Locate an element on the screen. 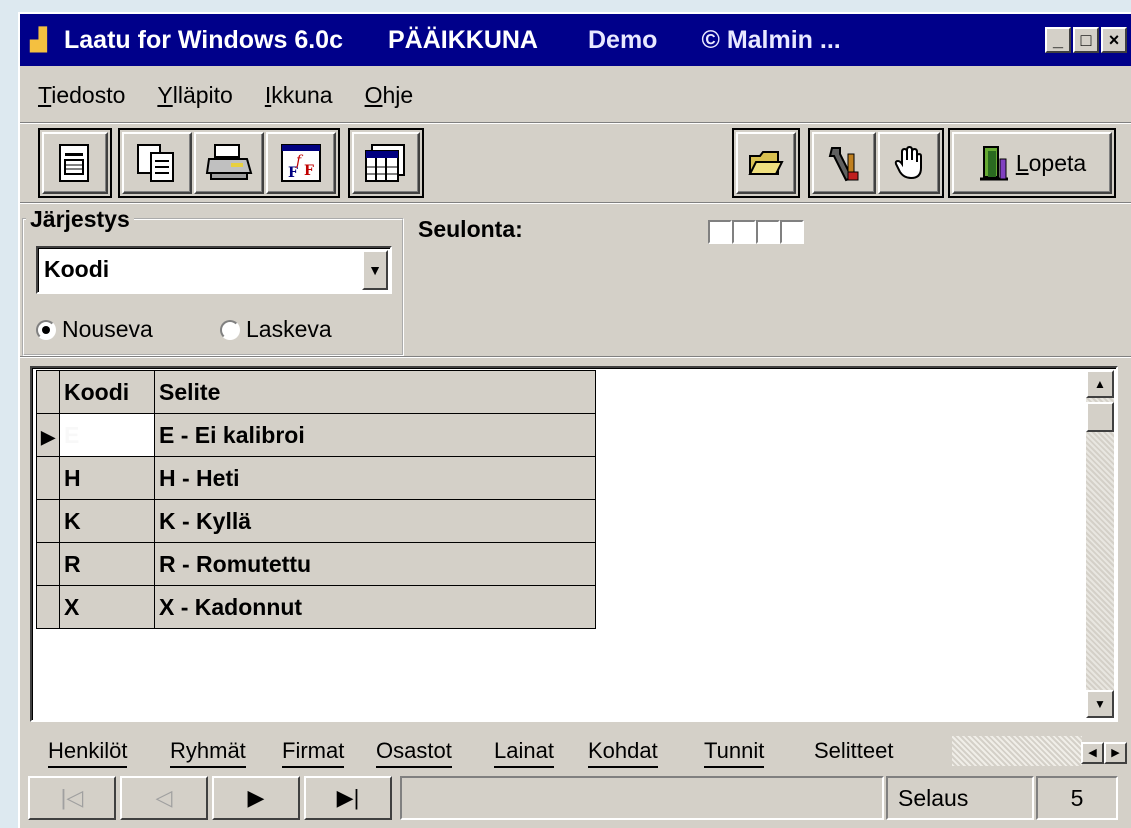 Image resolution: width=1131 pixels, height=828 pixels. dropdown-arrow-button: ▼ is located at coordinates (375, 270).